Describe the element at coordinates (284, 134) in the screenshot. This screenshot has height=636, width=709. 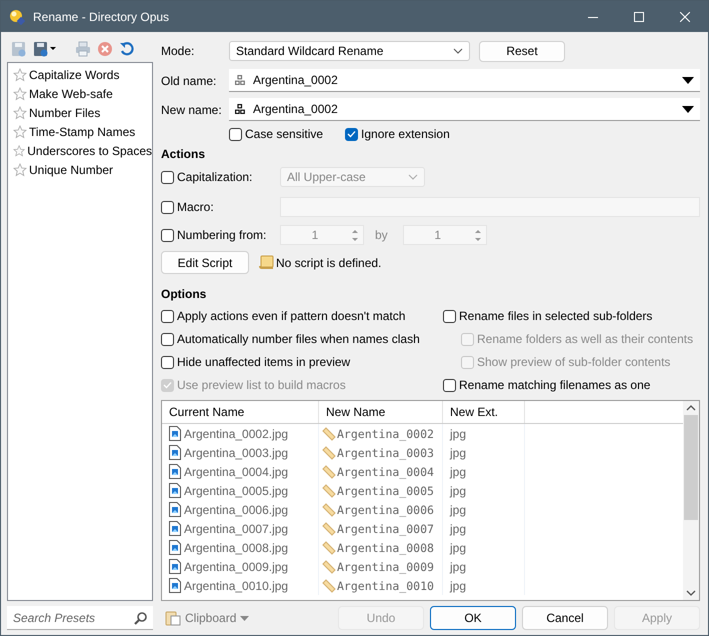
I see `checkbox-label: Case sensitive` at that location.